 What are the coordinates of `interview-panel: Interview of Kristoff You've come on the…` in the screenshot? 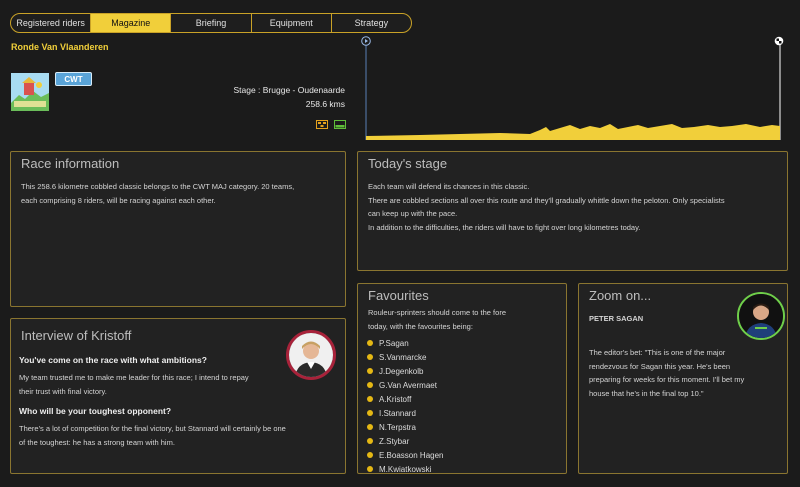 It's located at (178, 396).